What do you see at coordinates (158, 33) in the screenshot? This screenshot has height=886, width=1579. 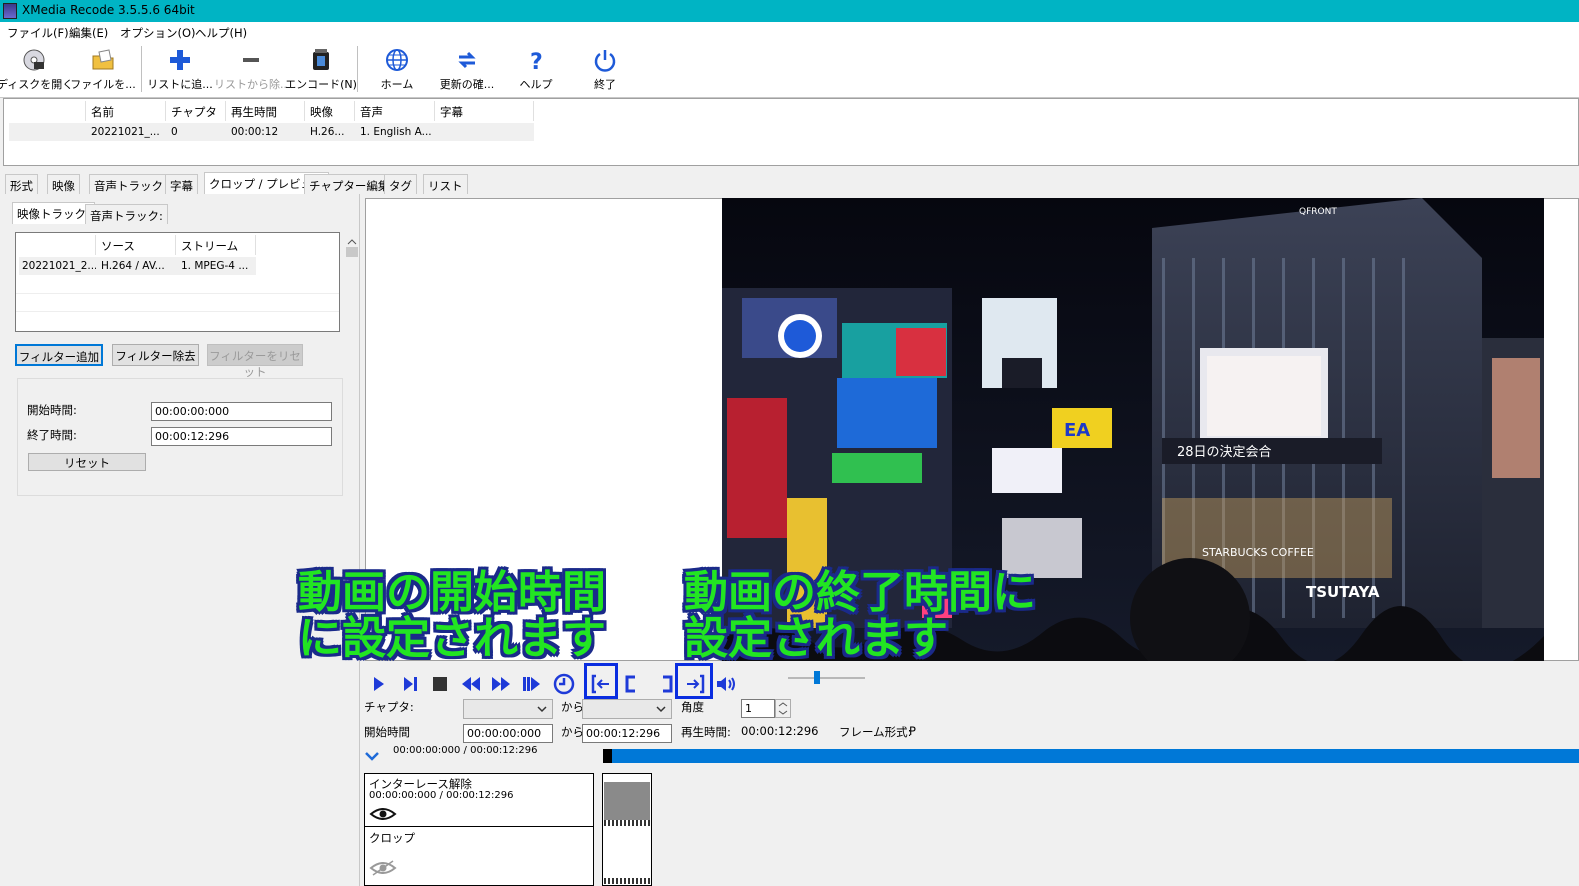 I see `menu-options: オプション(O)` at bounding box center [158, 33].